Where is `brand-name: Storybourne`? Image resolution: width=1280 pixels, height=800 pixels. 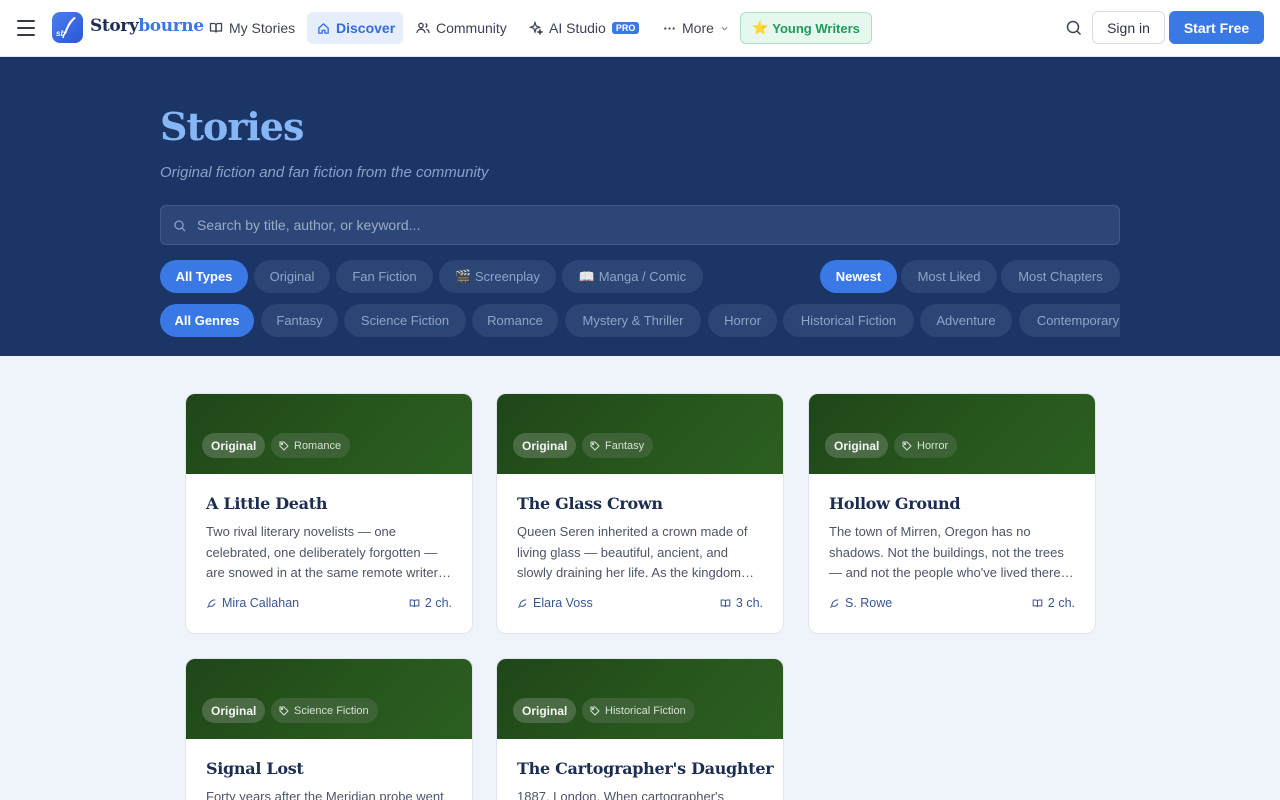
brand-name: Storybourne is located at coordinates (147, 26).